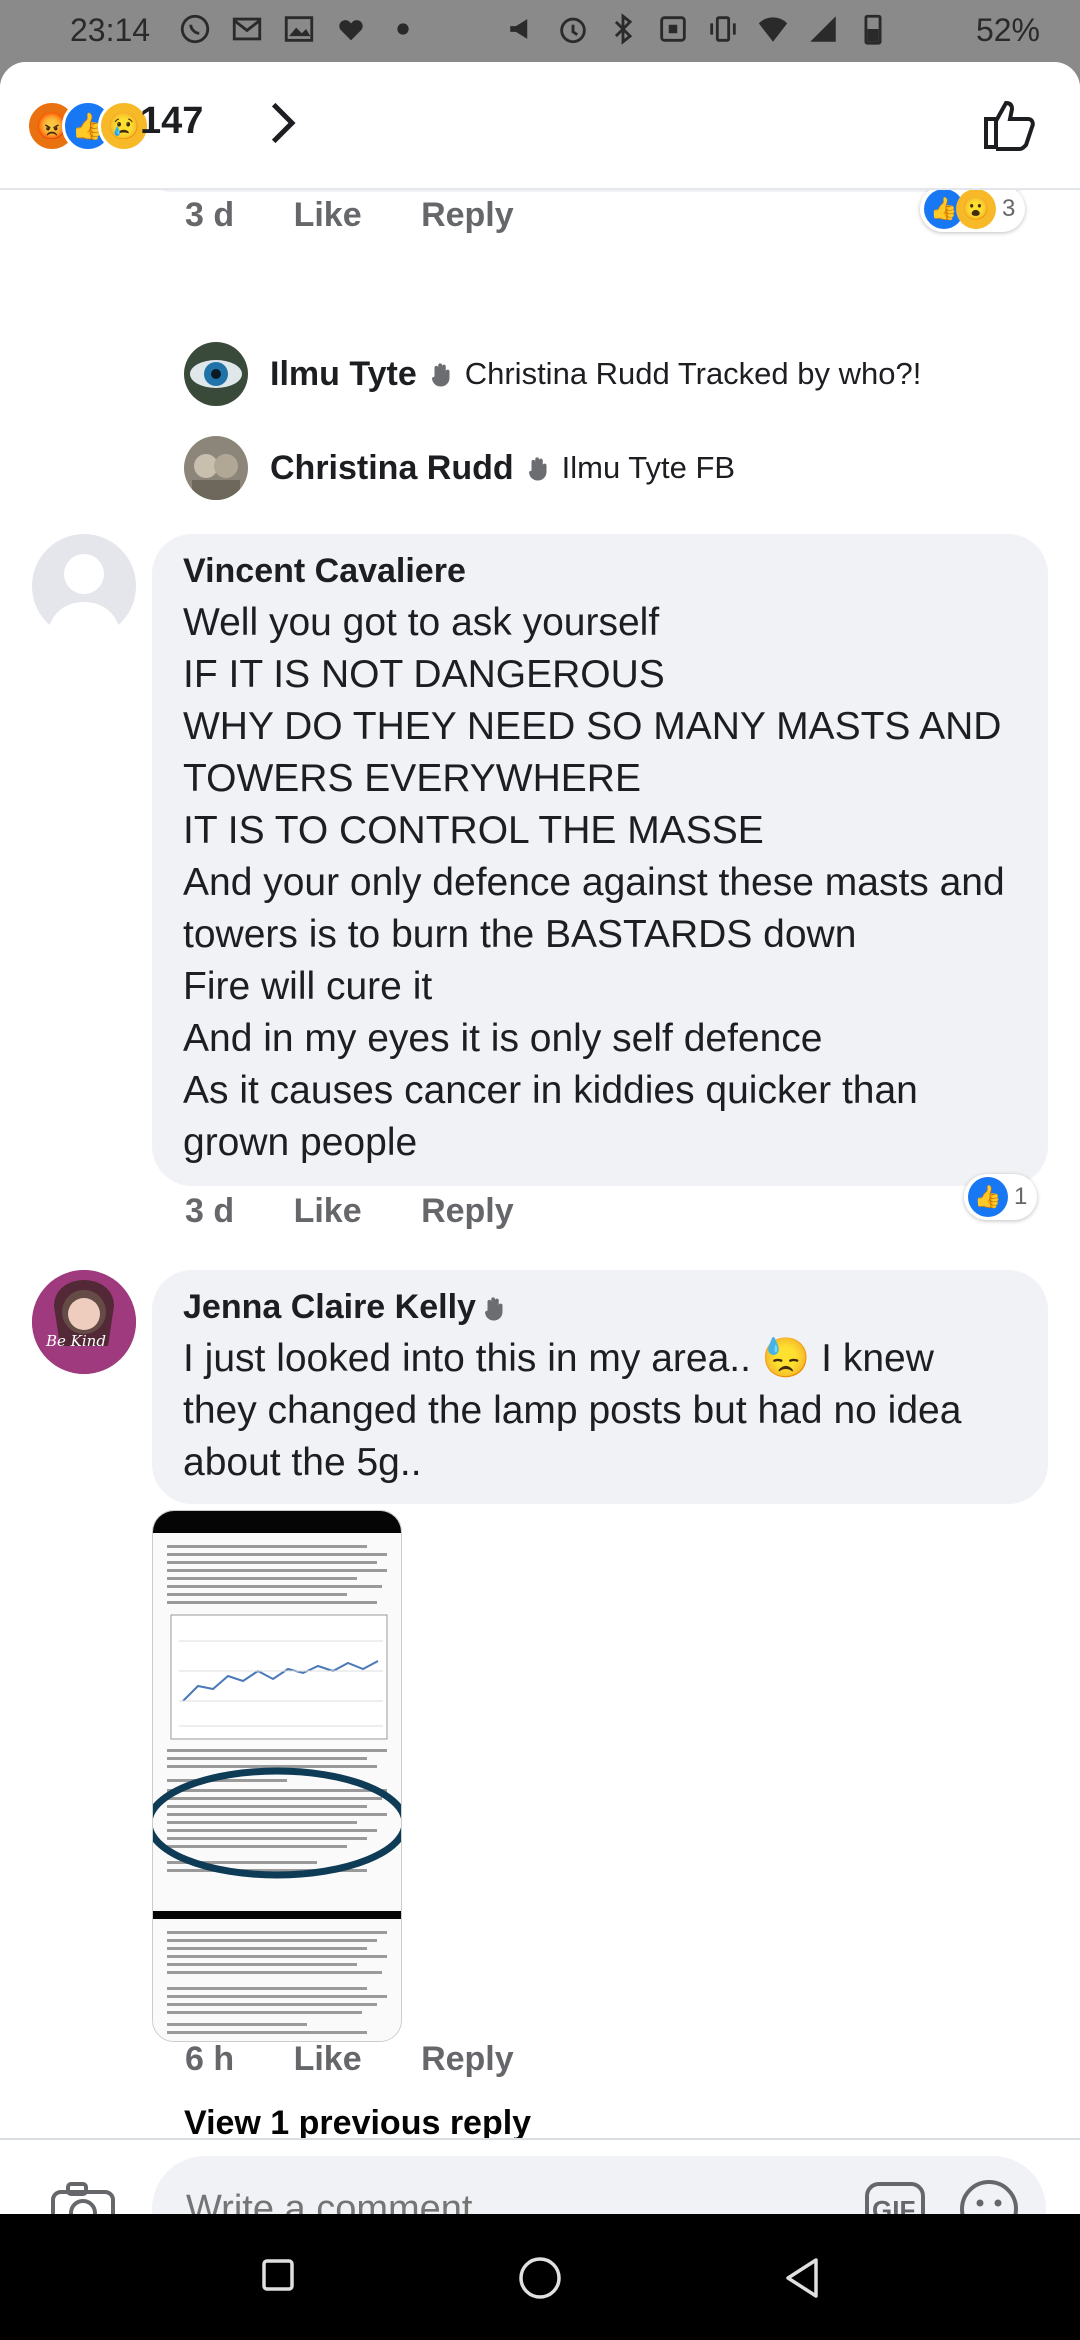 This screenshot has width=1080, height=2340. I want to click on comment-attachment-image, so click(277, 1776).